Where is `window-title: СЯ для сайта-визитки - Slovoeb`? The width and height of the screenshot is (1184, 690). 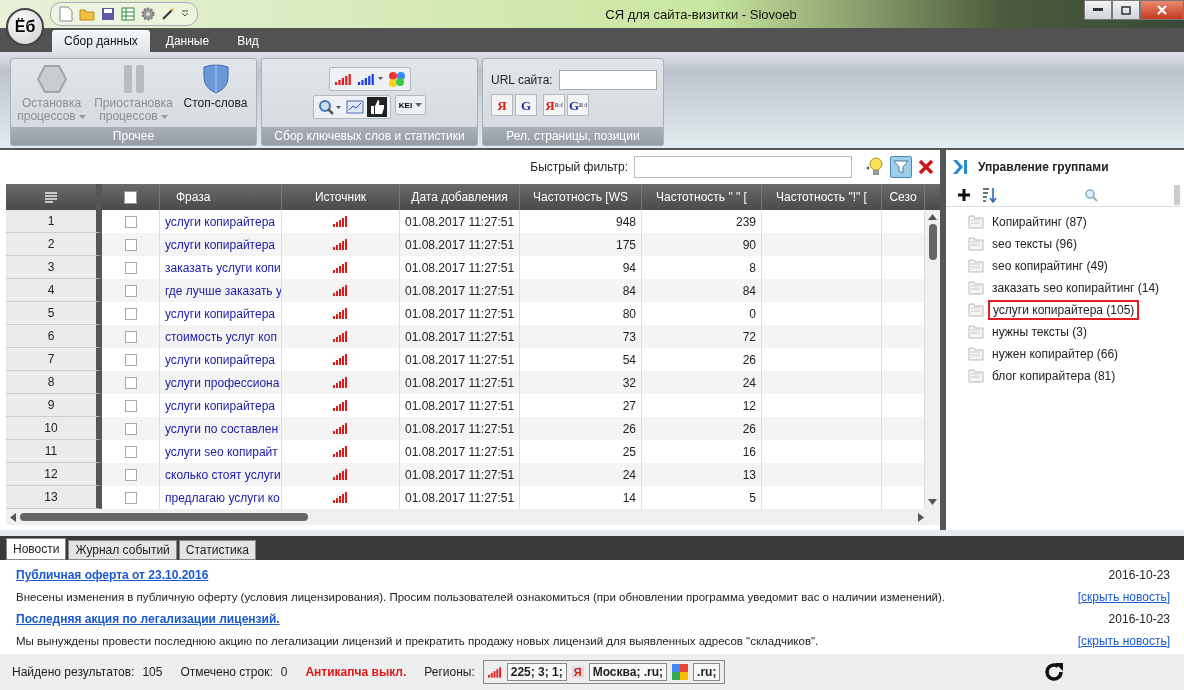 window-title: СЯ для сайта-визитки - Slovoeb is located at coordinates (701, 14).